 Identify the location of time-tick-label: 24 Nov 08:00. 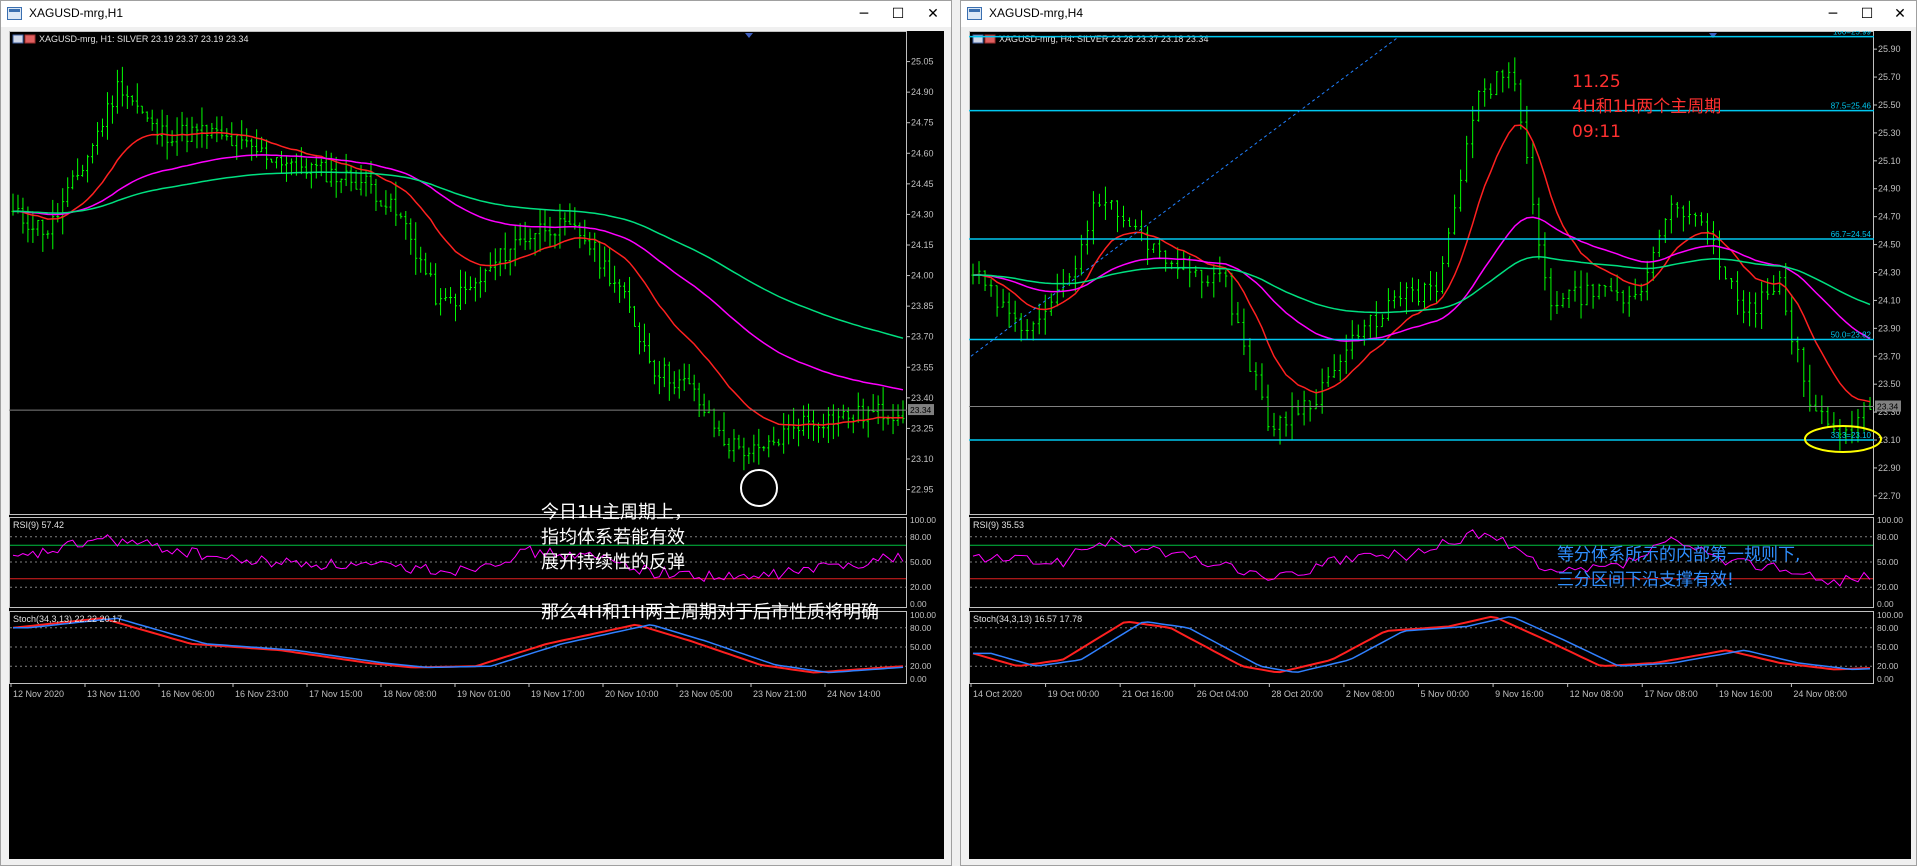
(1820, 694).